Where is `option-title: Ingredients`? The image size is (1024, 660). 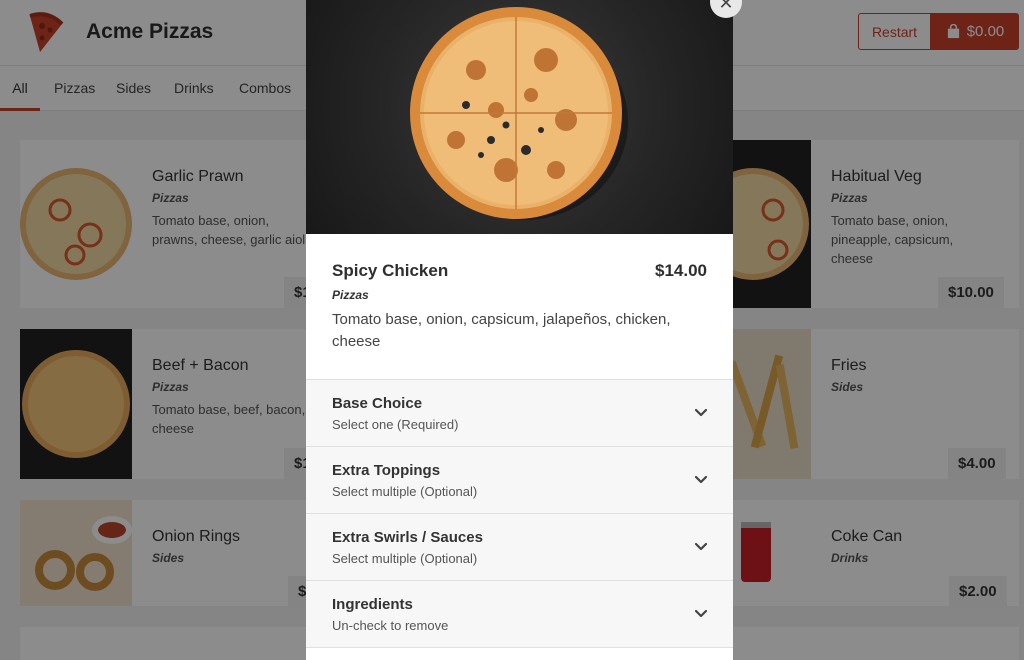 option-title: Ingredients is located at coordinates (372, 604).